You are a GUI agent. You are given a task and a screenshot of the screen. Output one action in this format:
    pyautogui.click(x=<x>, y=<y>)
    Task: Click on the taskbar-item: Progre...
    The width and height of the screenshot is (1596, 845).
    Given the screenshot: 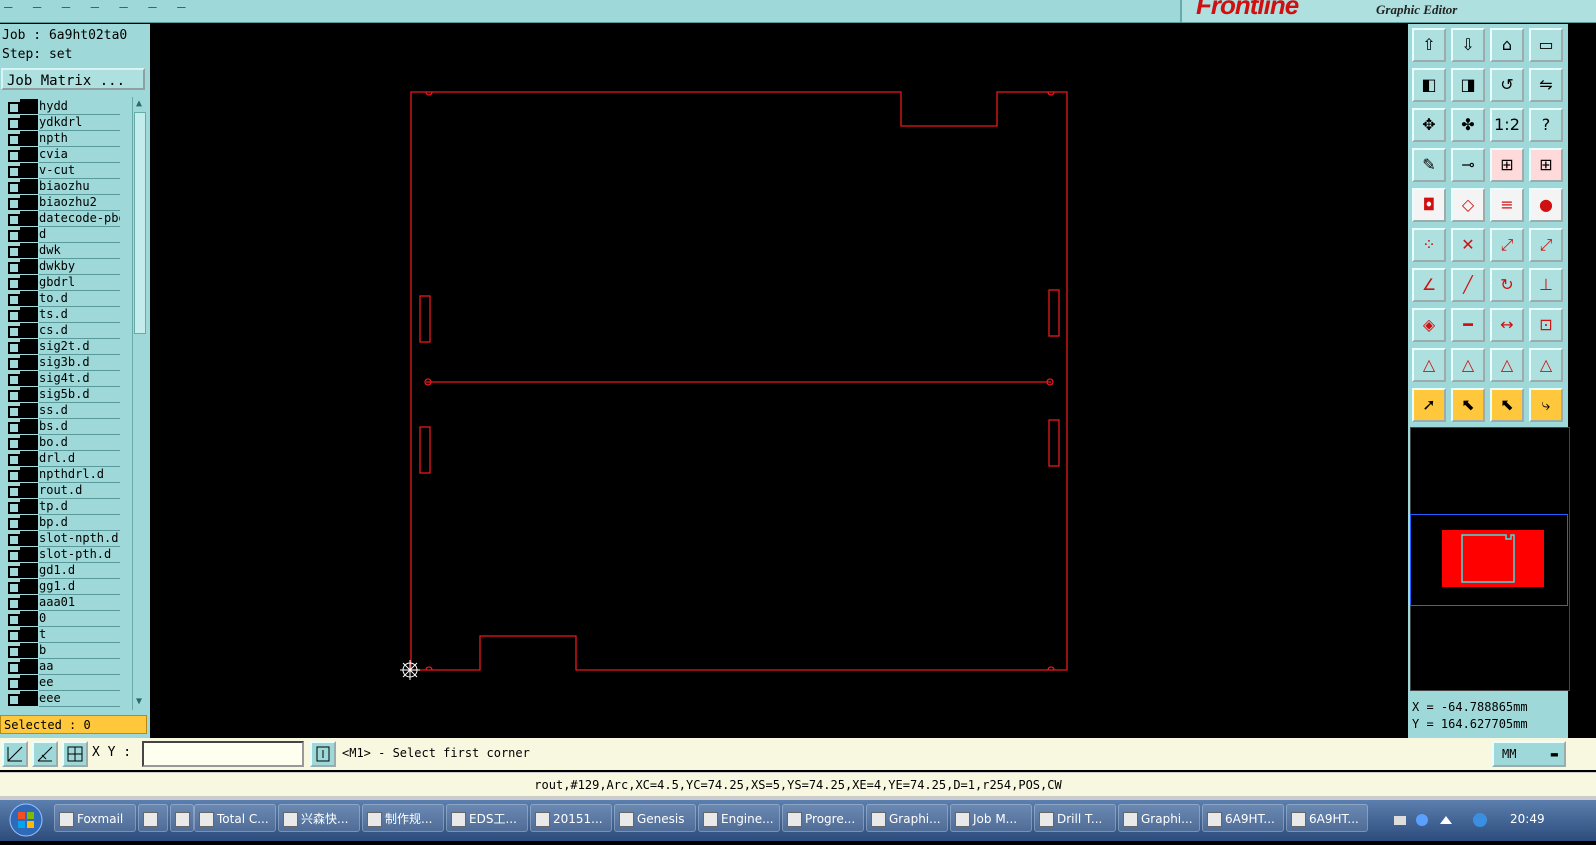 What is the action you would take?
    pyautogui.click(x=823, y=818)
    